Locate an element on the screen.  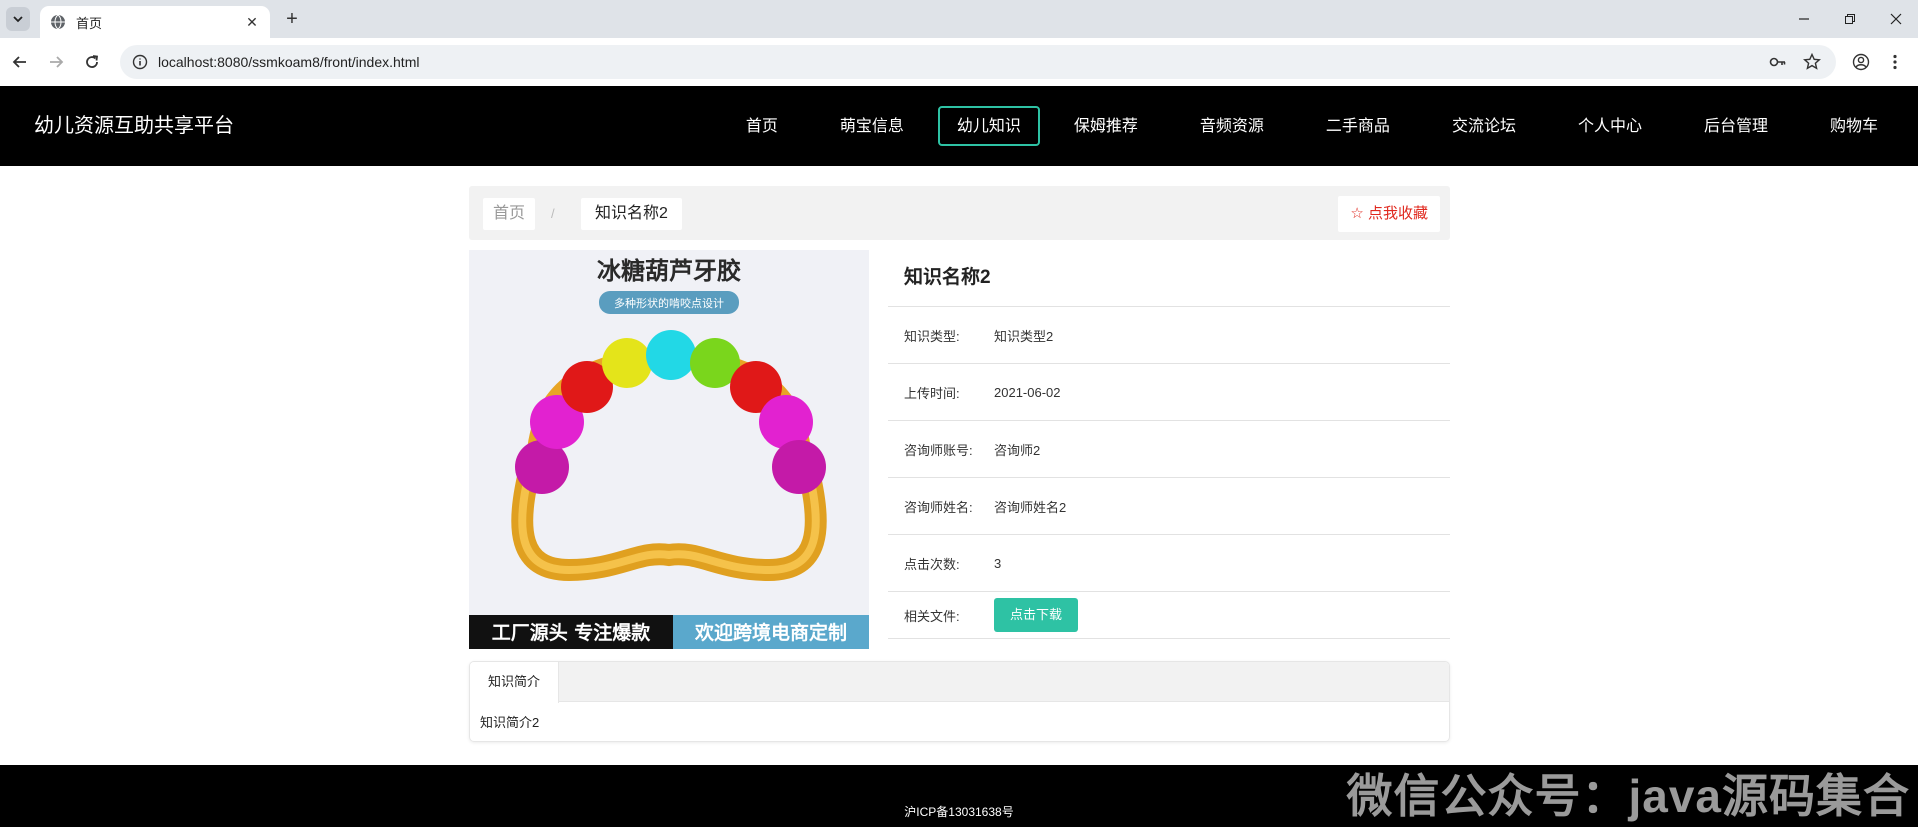
info-value: 知识类型2 is located at coordinates (1024, 336).